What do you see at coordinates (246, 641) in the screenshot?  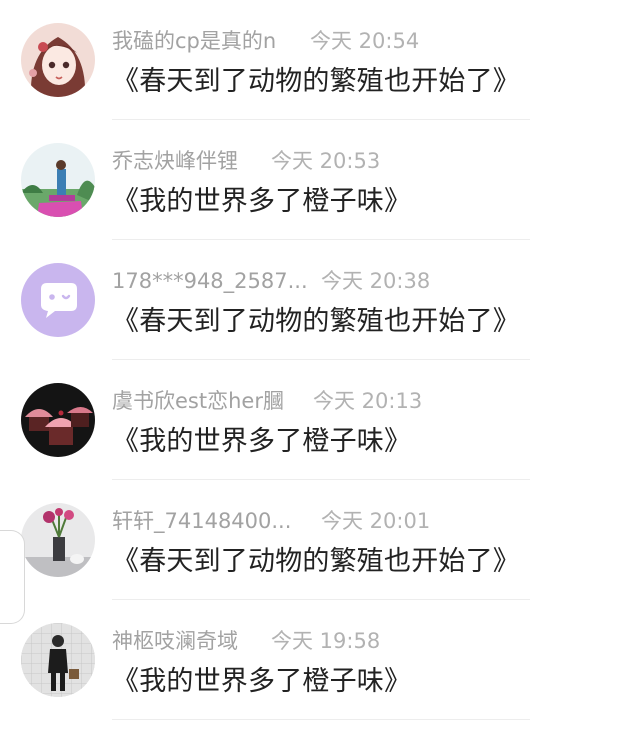 I see `comment-meta: 神柩吱澜奇域 今天 19:58` at bounding box center [246, 641].